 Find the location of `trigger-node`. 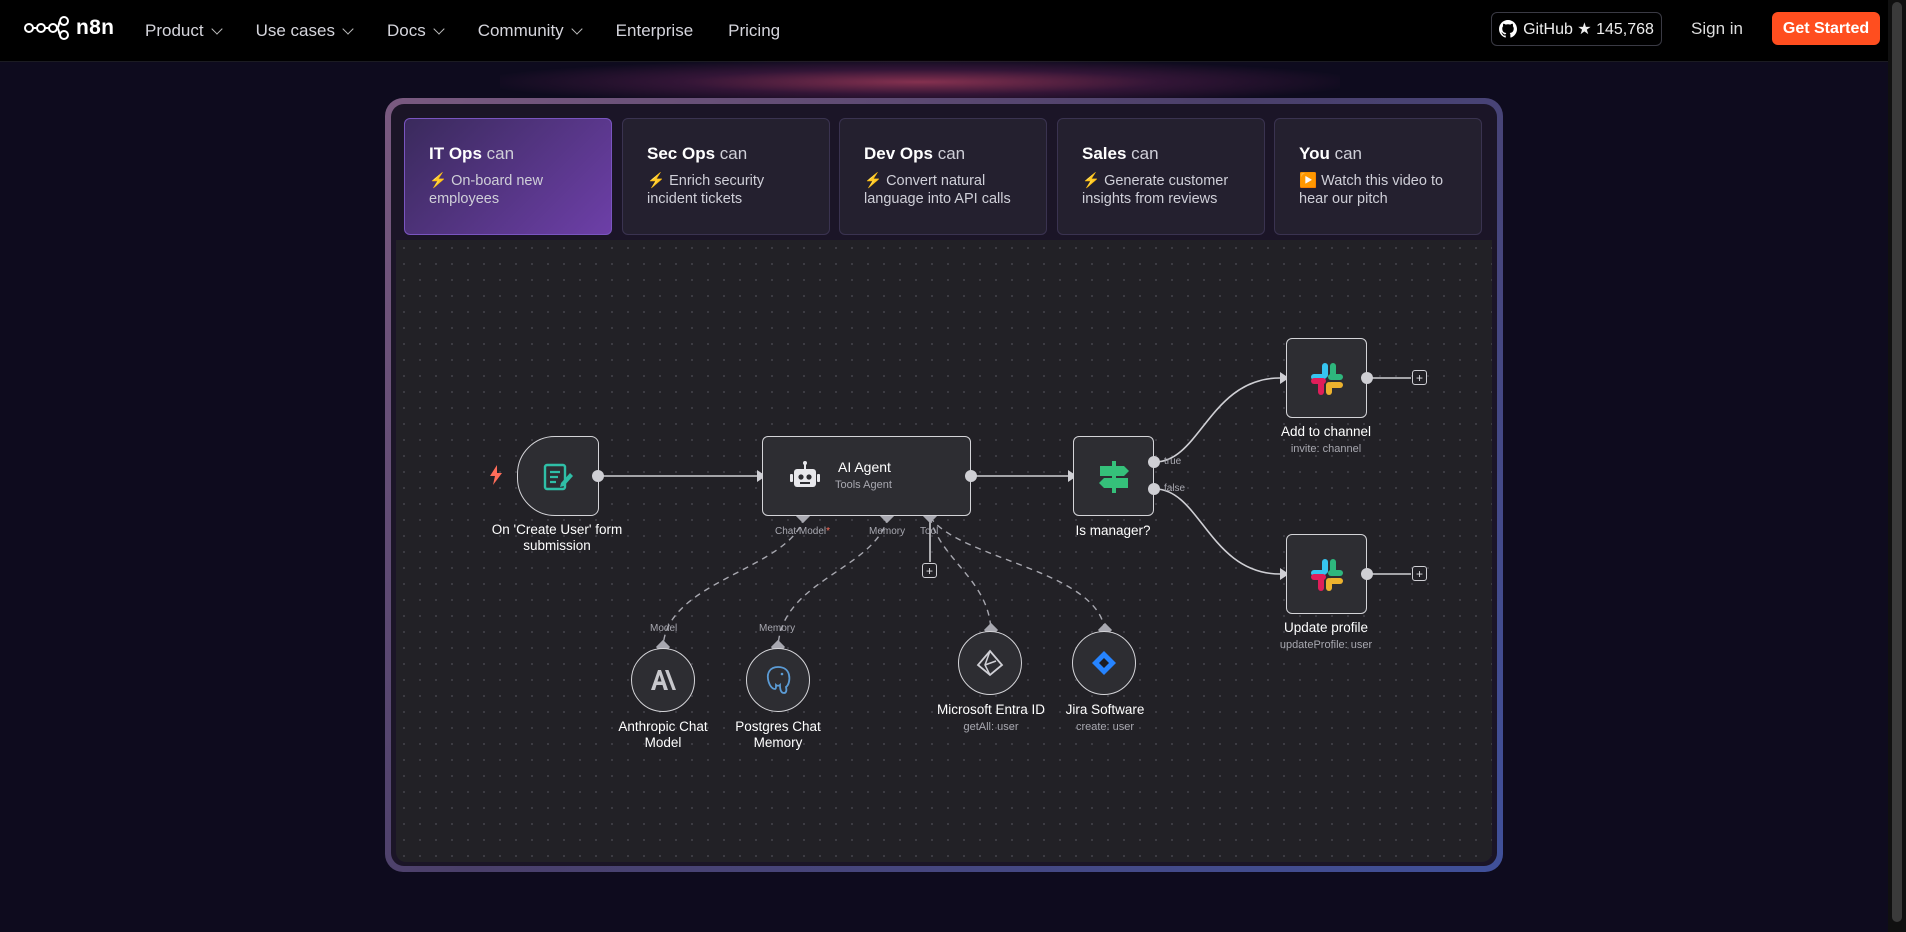

trigger-node is located at coordinates (558, 476).